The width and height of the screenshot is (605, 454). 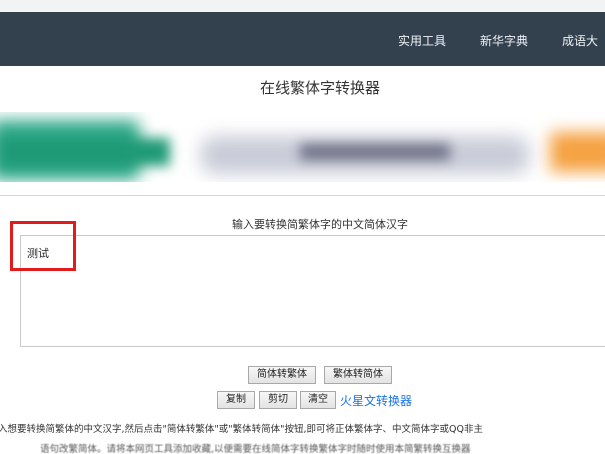 What do you see at coordinates (282, 375) in the screenshot?
I see `simplified-to-traditional-button: 简体转繁体` at bounding box center [282, 375].